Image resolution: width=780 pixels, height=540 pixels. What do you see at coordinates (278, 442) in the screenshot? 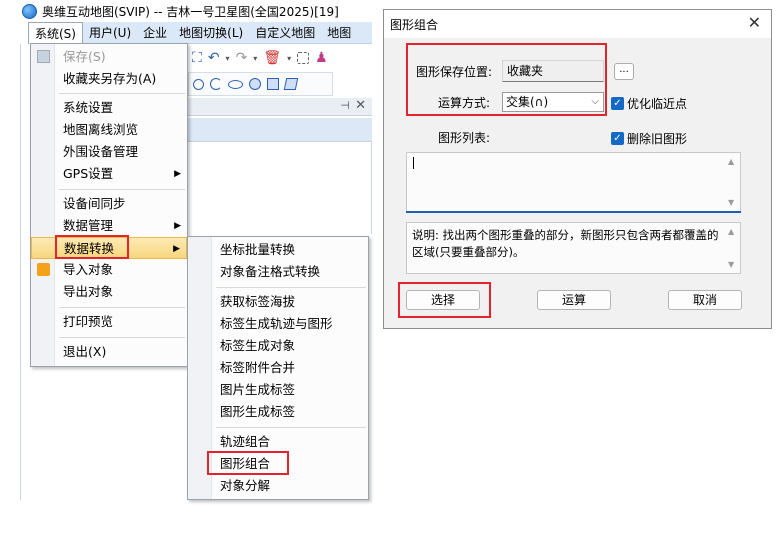
I see `submenu-item-track-combine: 轨迹组合` at bounding box center [278, 442].